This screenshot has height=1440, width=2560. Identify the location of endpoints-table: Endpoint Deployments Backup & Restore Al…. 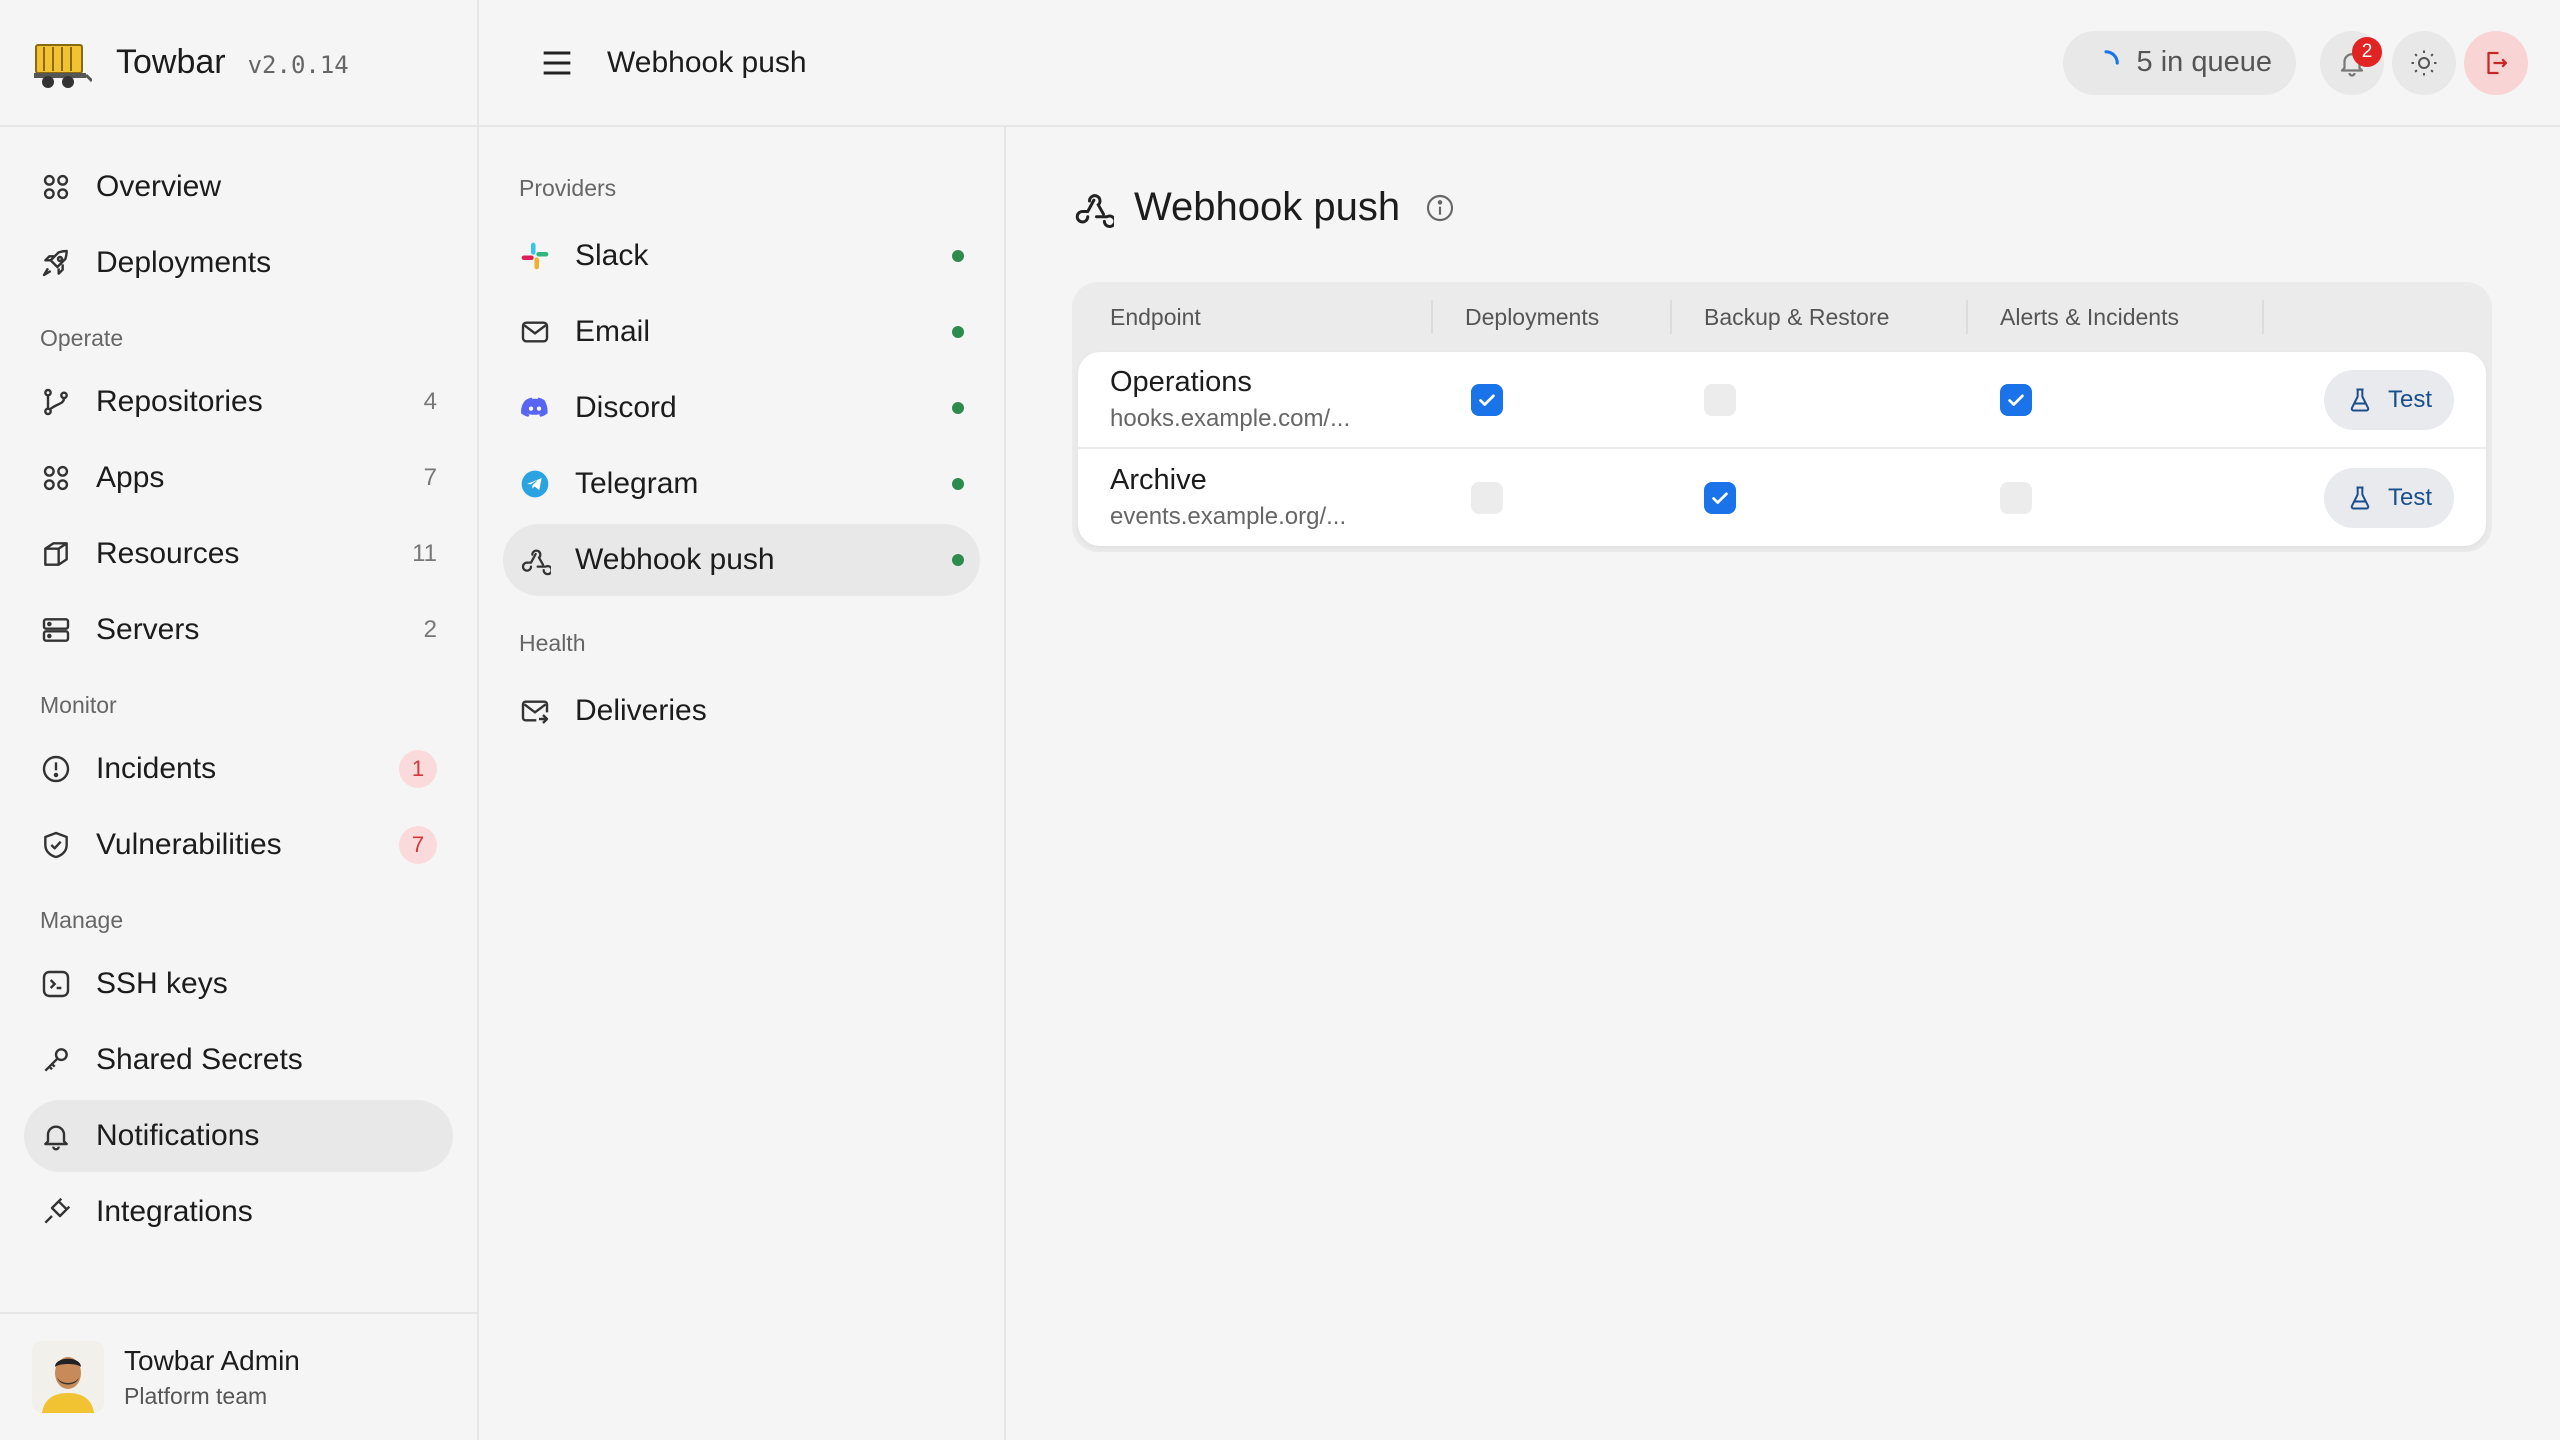
(1782, 417).